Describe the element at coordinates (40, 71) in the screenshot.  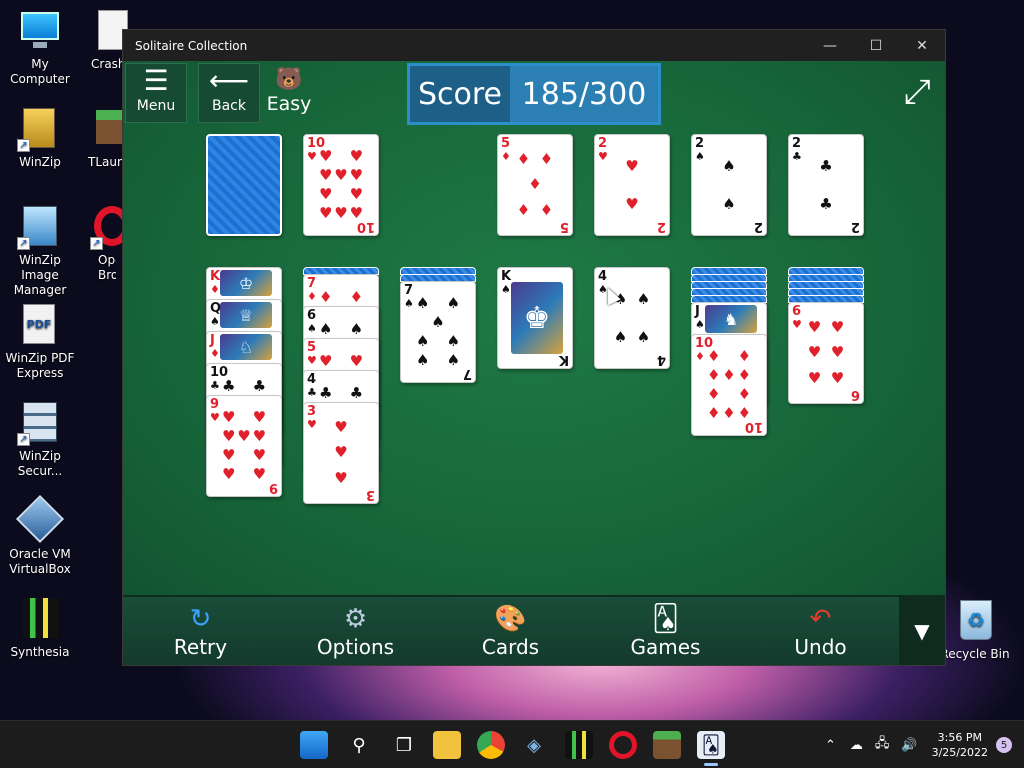
I see `desktop-icon-label: My Computer` at that location.